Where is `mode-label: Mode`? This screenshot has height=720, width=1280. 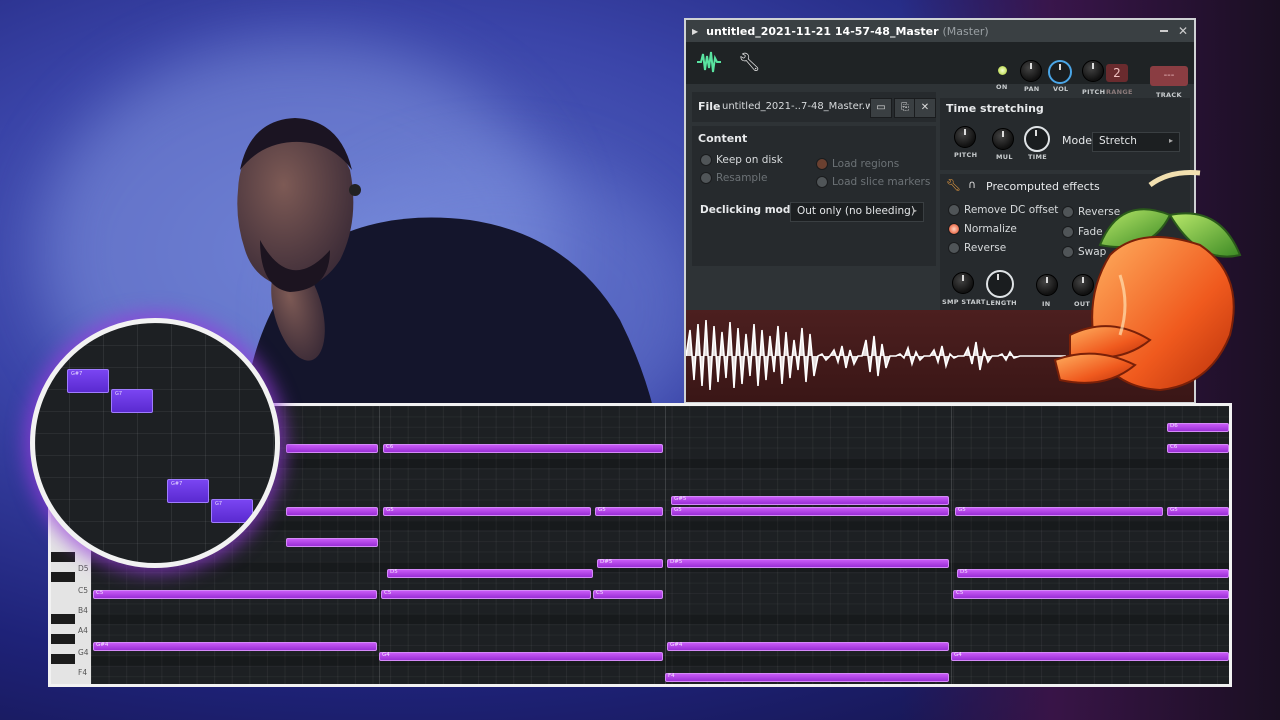
mode-label: Mode is located at coordinates (1077, 140).